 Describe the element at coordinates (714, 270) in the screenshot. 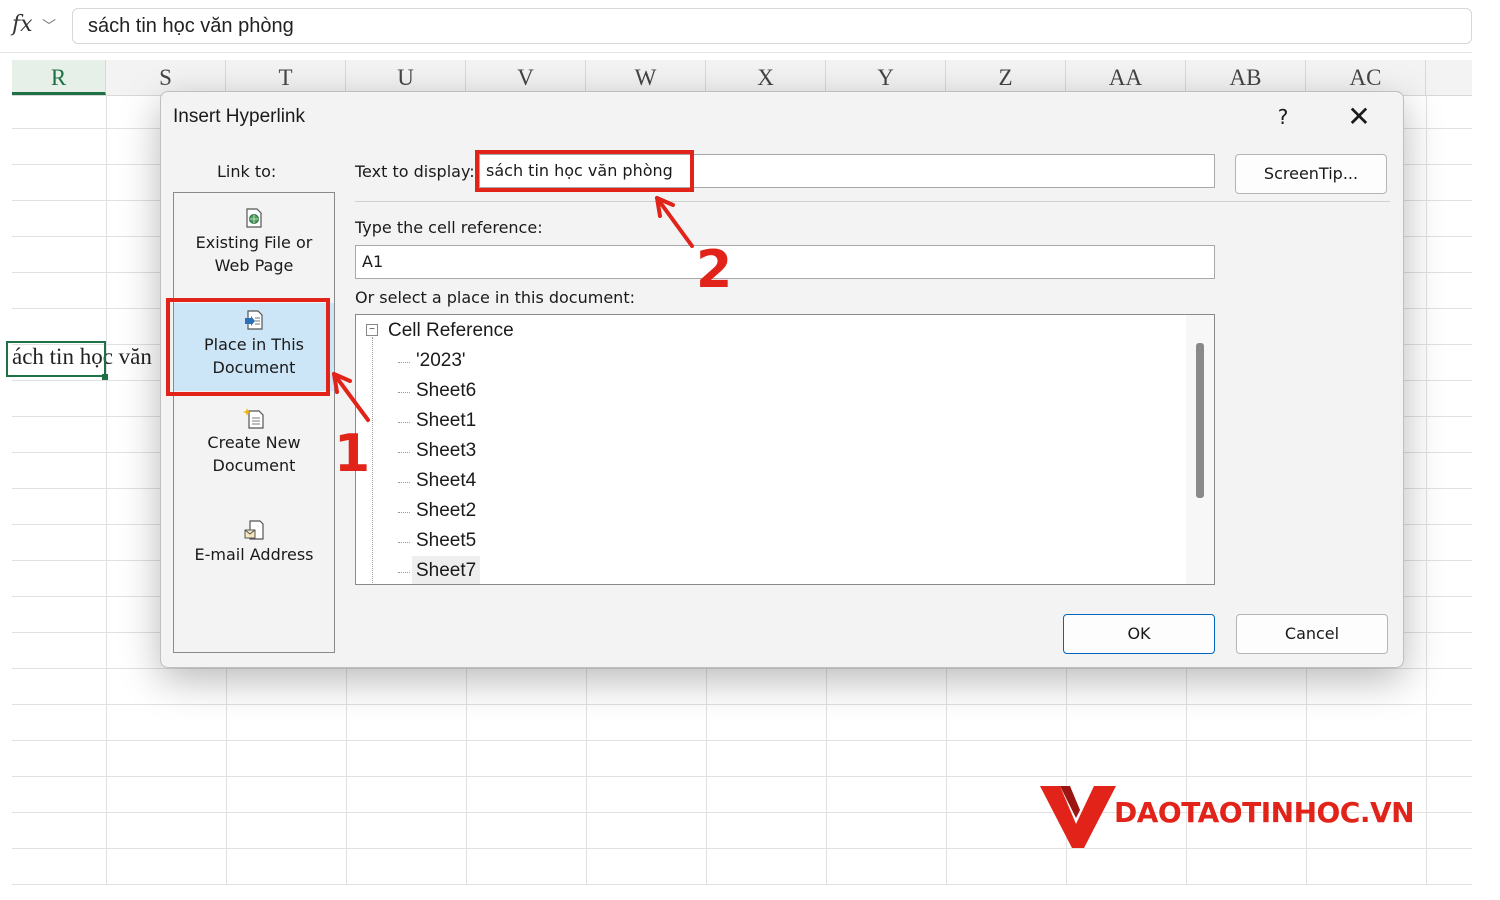

I see `step-number-2: 2` at that location.